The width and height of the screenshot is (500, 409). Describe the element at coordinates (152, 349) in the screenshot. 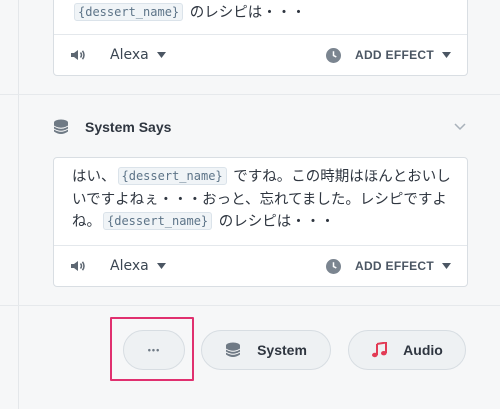

I see `highlight-outline` at that location.